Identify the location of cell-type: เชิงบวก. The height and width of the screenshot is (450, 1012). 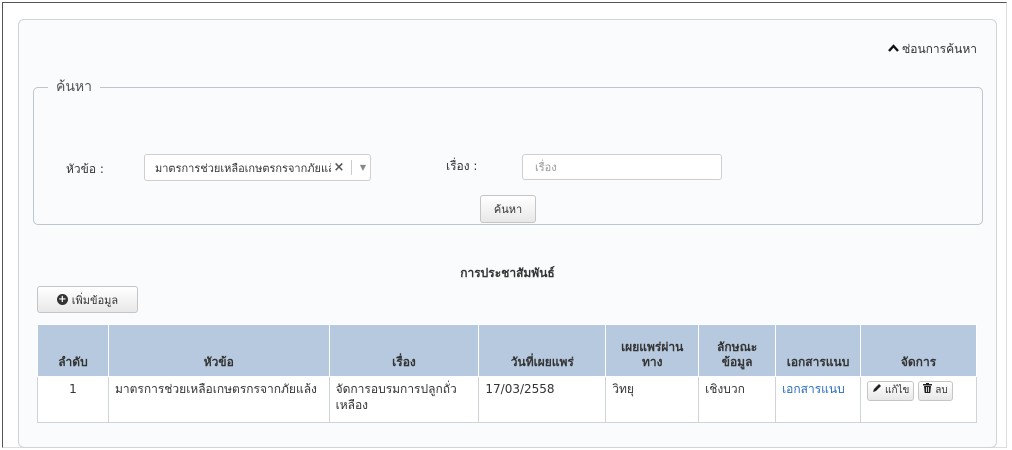
(737, 399).